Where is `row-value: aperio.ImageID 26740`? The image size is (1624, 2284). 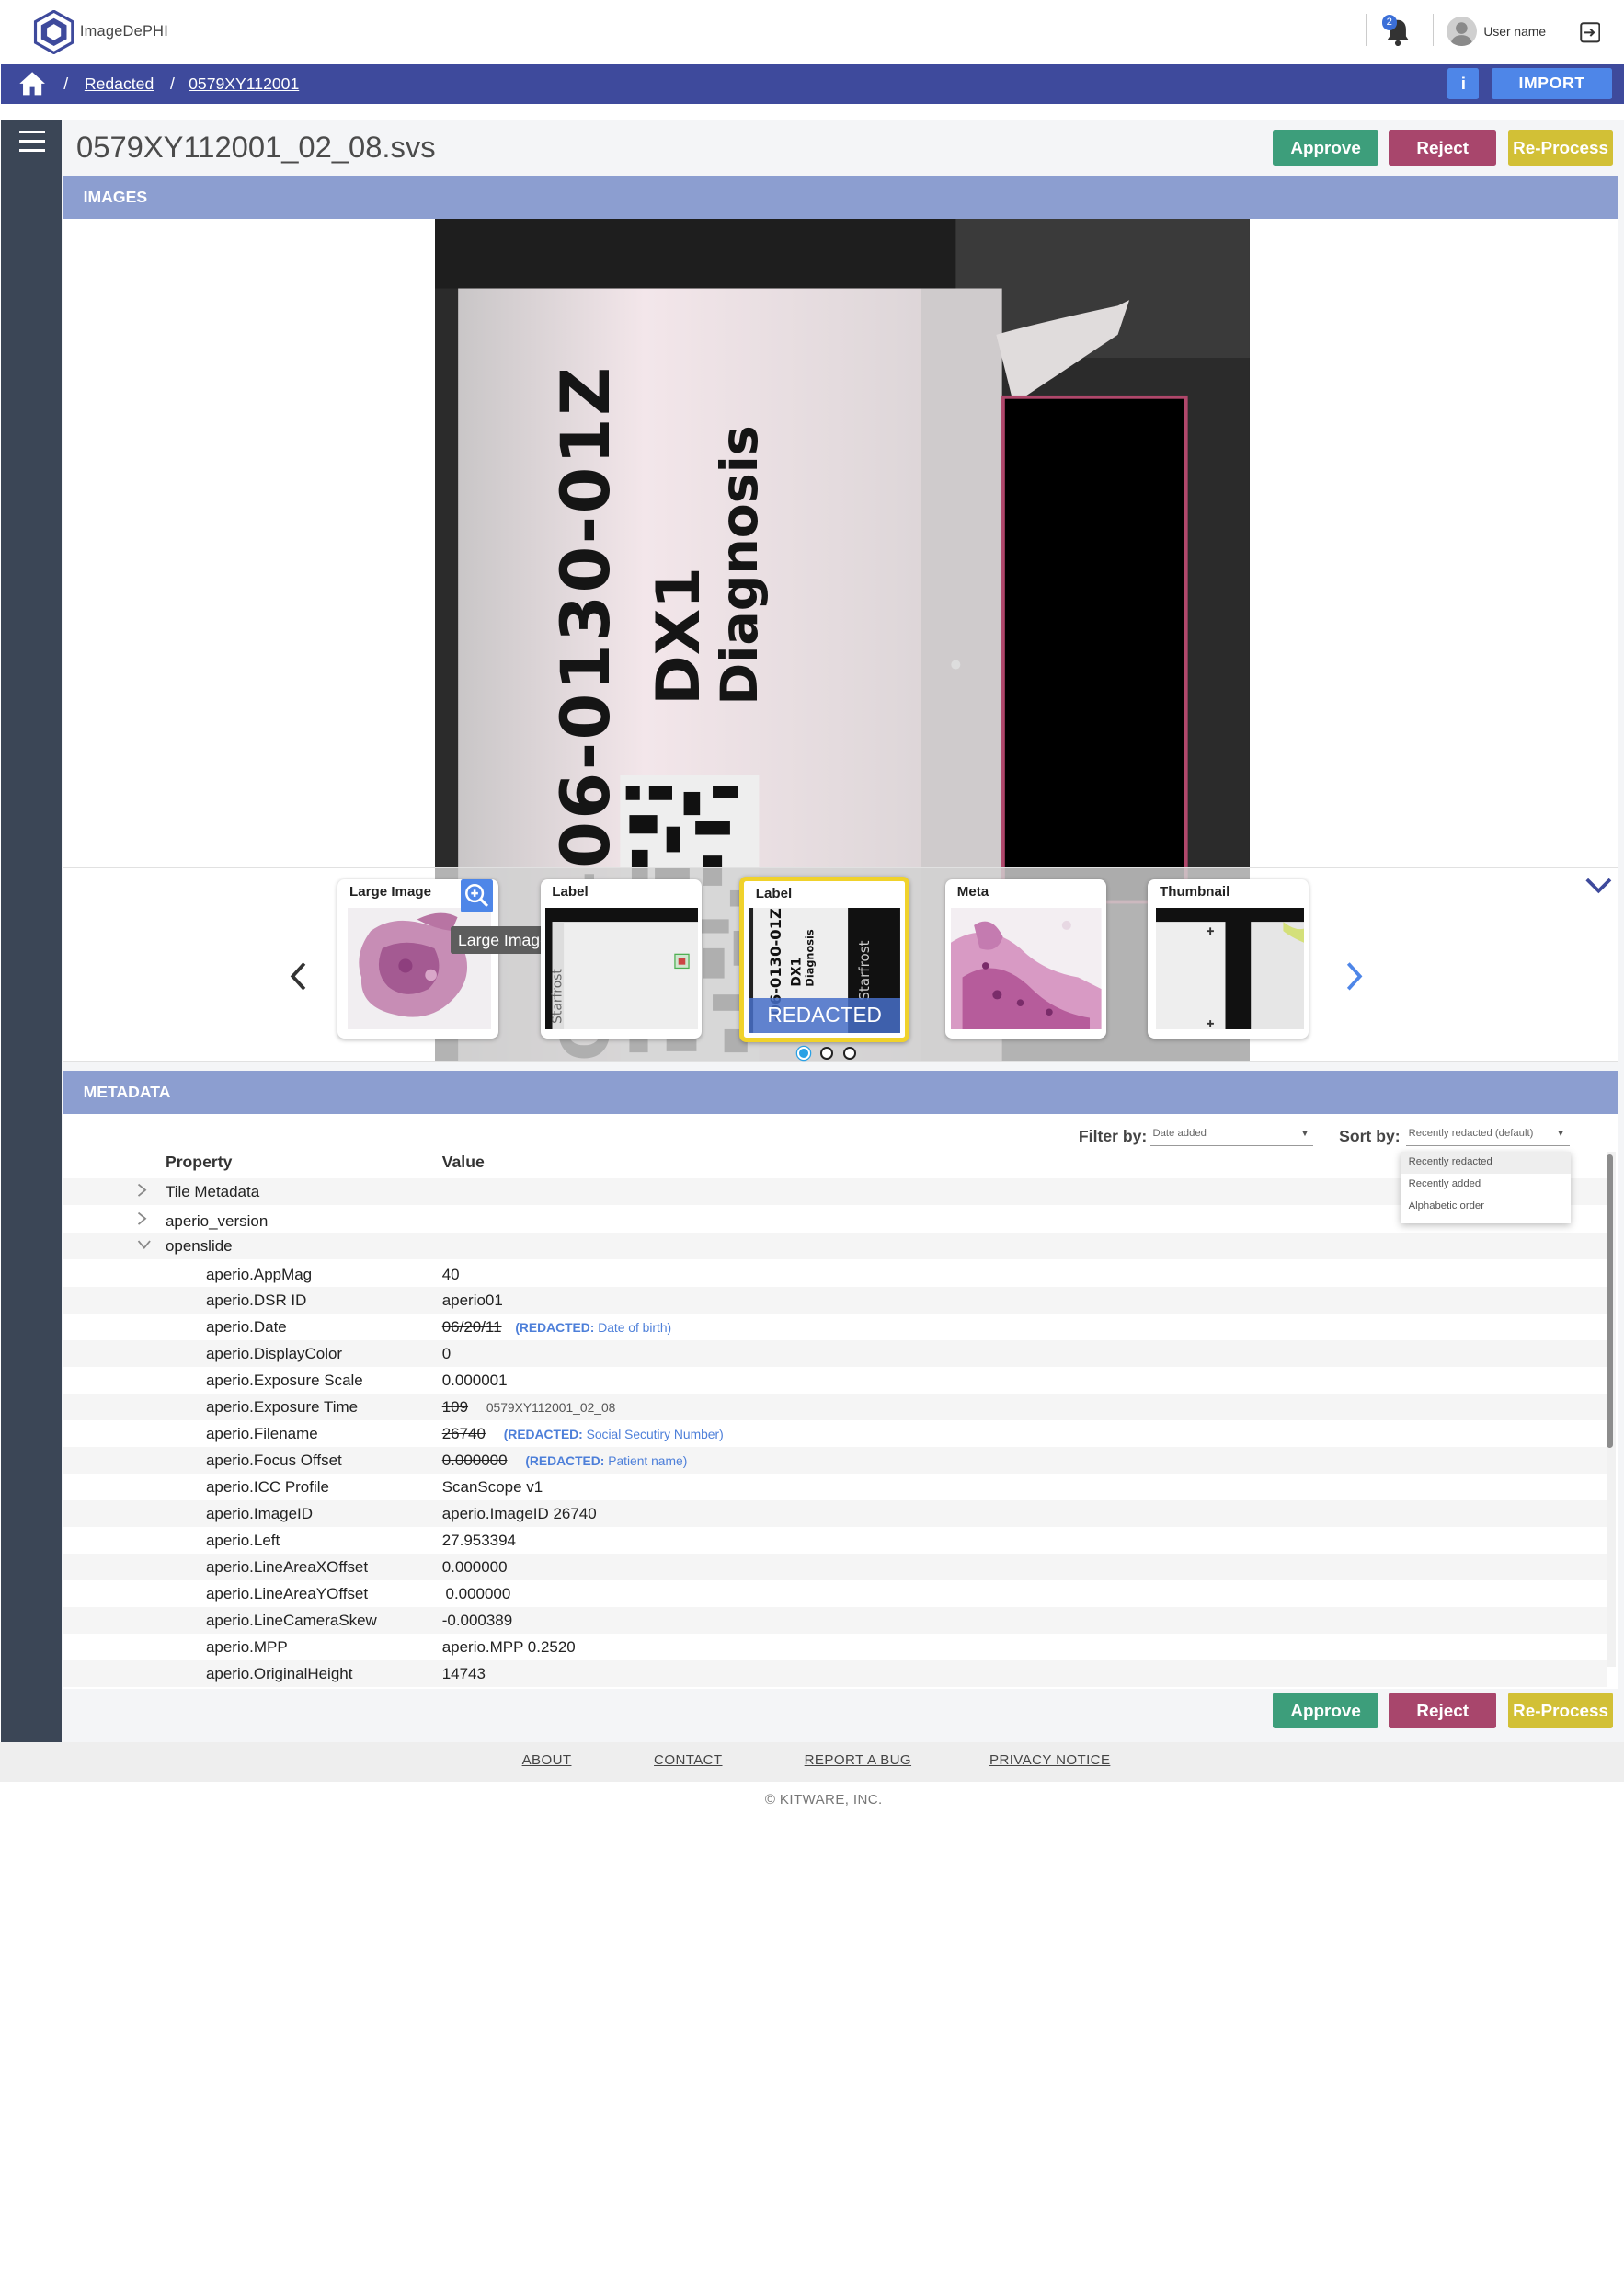 row-value: aperio.ImageID 26740 is located at coordinates (519, 1514).